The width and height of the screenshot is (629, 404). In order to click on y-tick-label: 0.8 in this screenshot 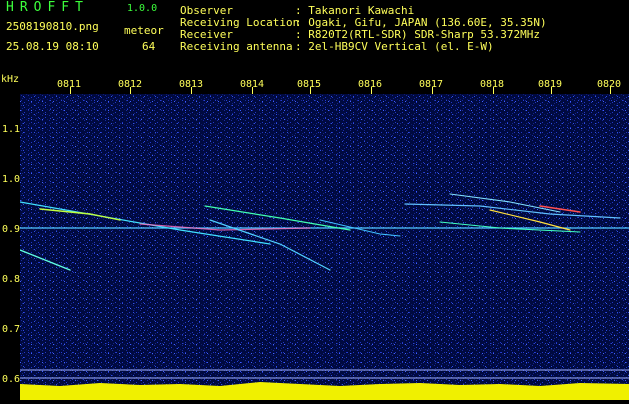, I will do `click(11, 279)`.